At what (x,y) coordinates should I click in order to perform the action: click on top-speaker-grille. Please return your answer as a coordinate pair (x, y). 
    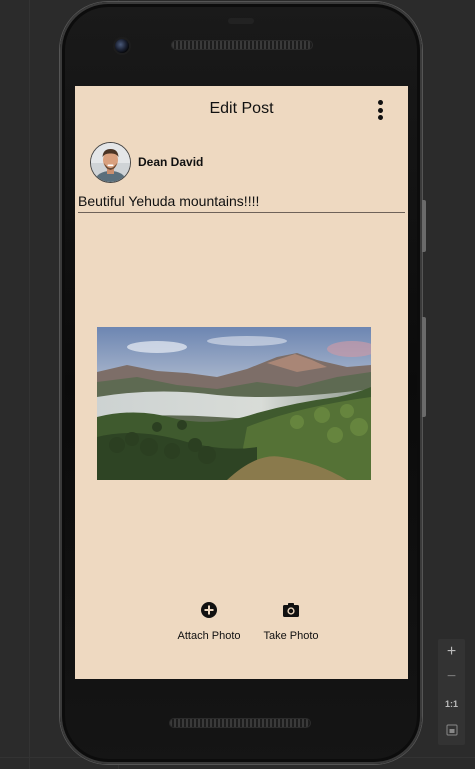
    Looking at the image, I should click on (242, 45).